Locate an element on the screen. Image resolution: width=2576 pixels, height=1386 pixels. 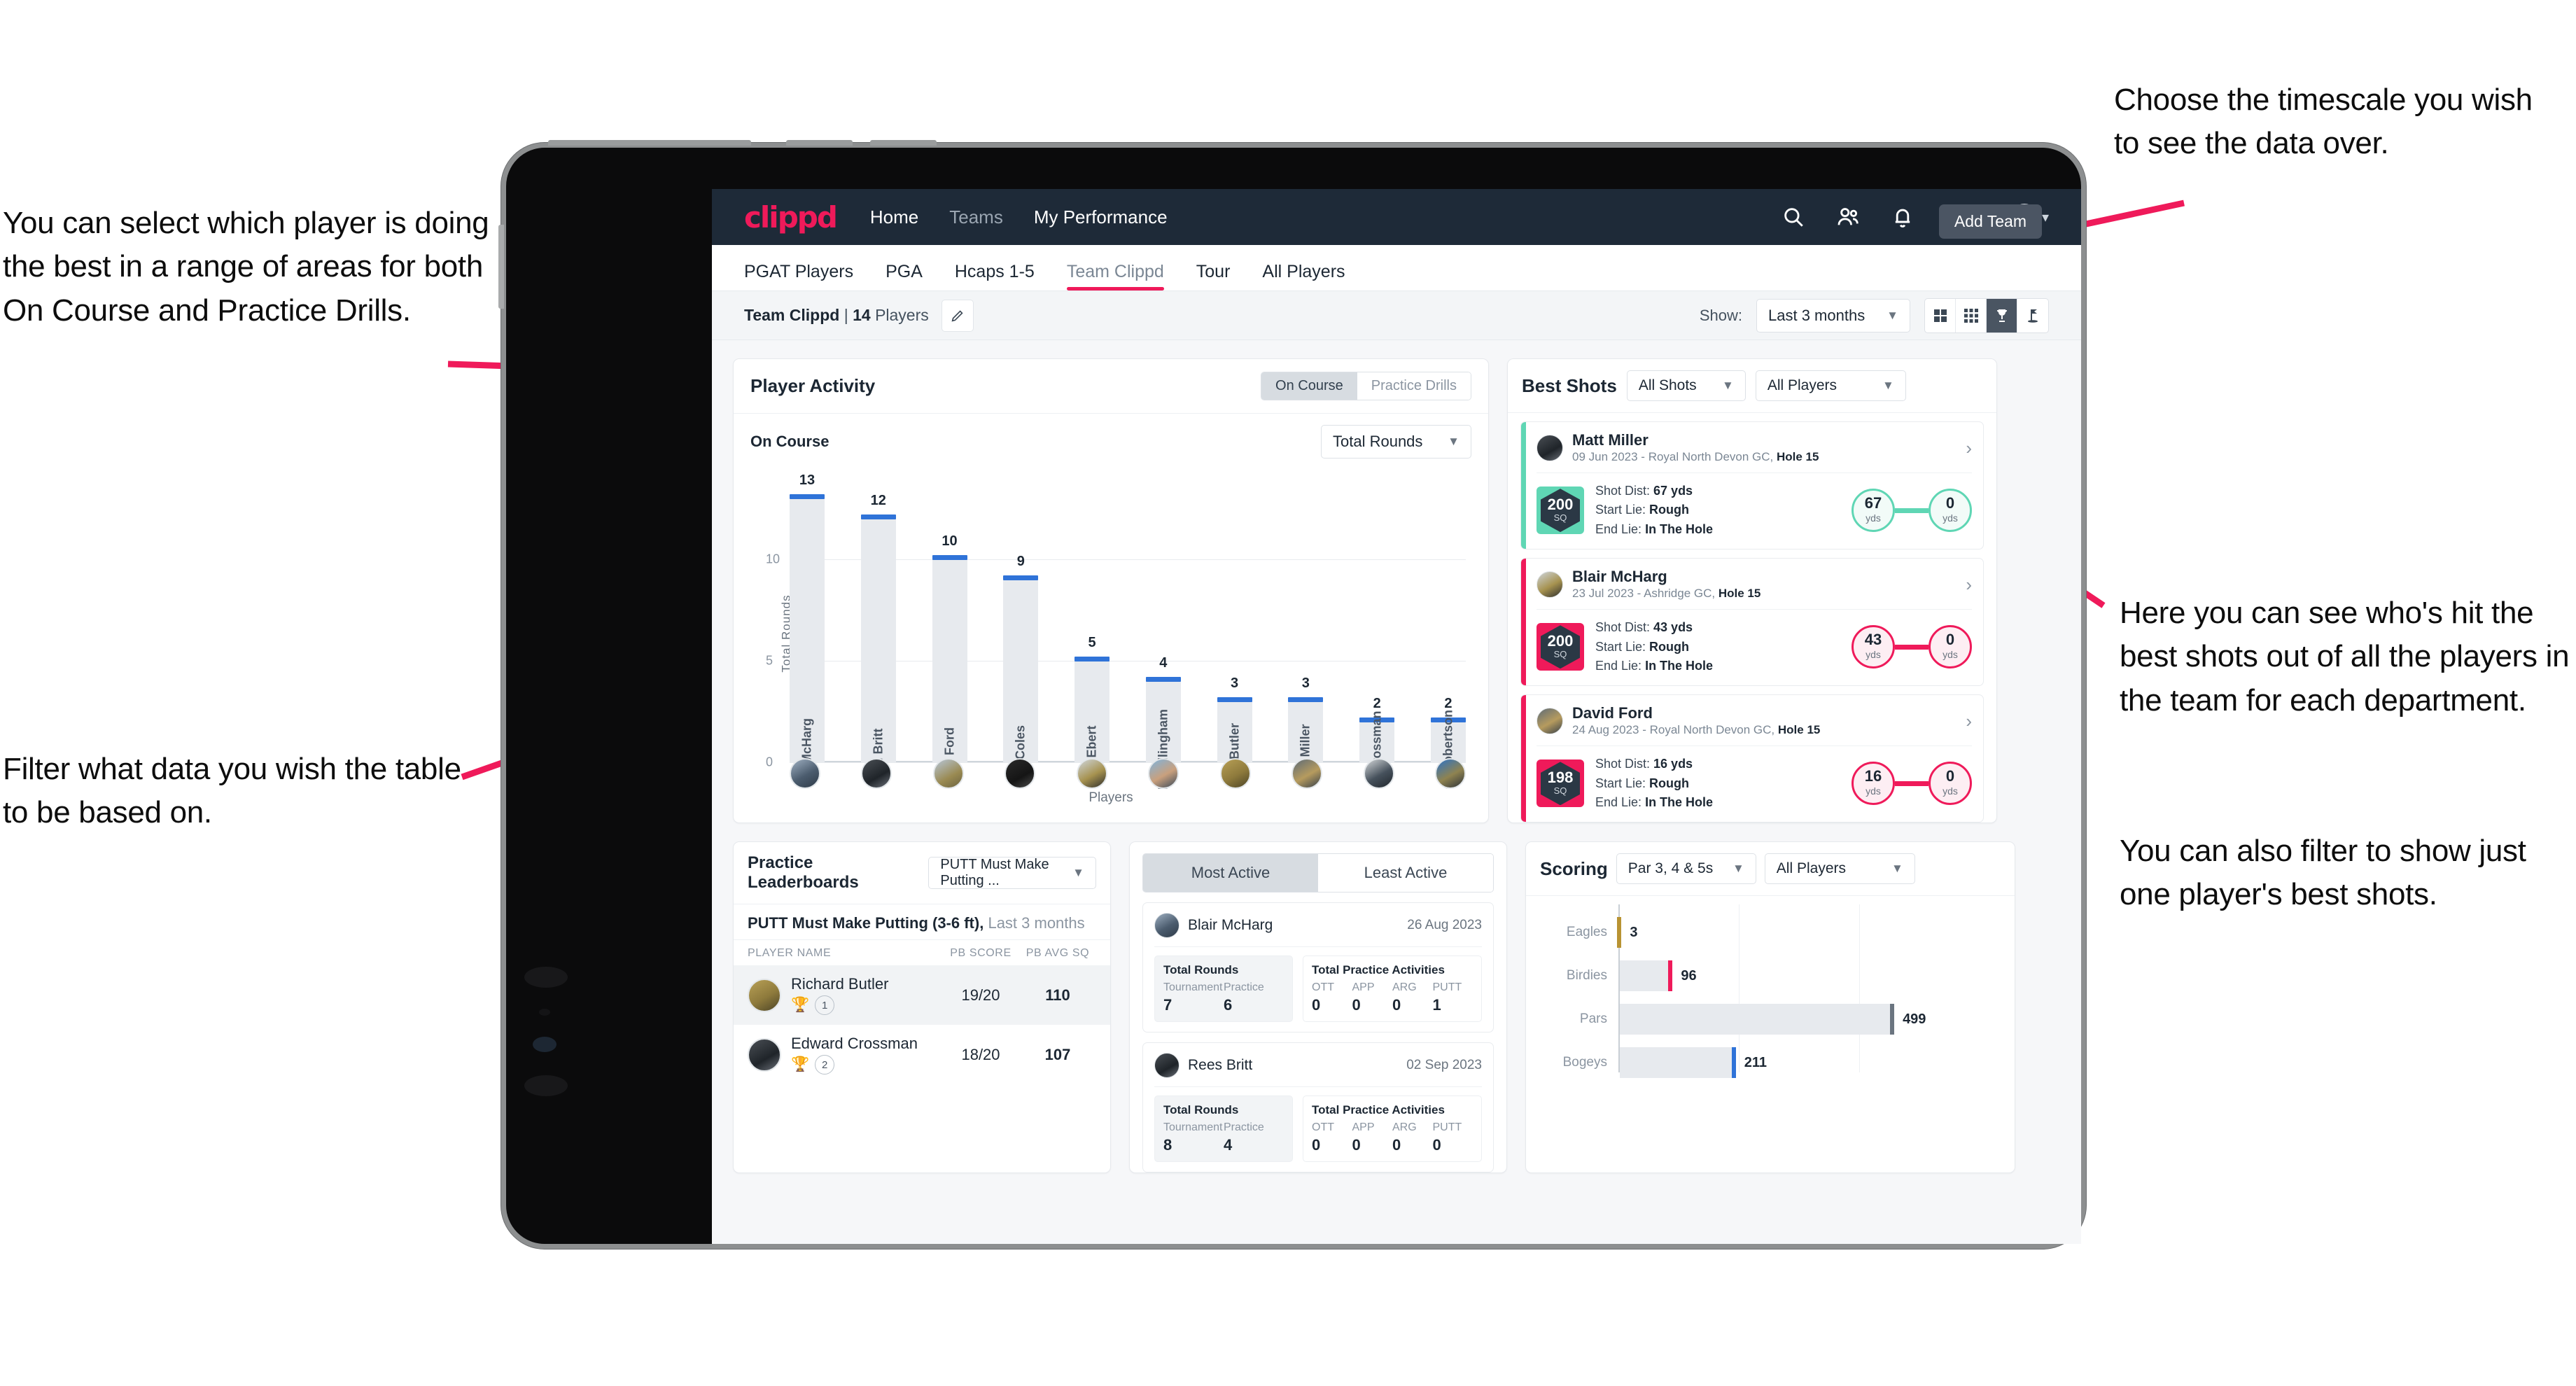
scoring-player-filter-select: All Players ▼ is located at coordinates (1839, 869).